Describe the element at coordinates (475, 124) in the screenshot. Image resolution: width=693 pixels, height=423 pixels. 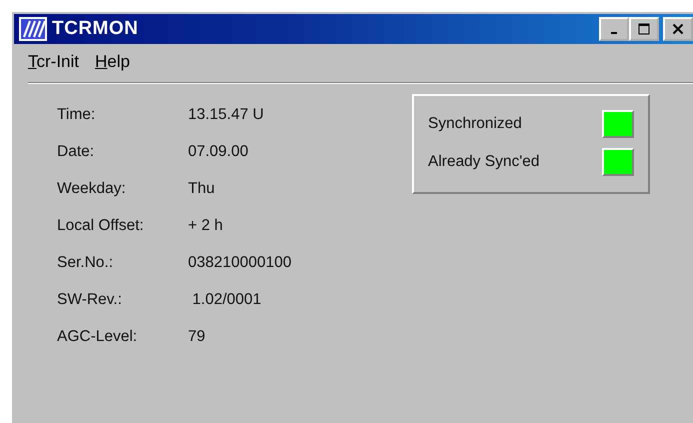
I see `indicator-label: Synchronized` at that location.